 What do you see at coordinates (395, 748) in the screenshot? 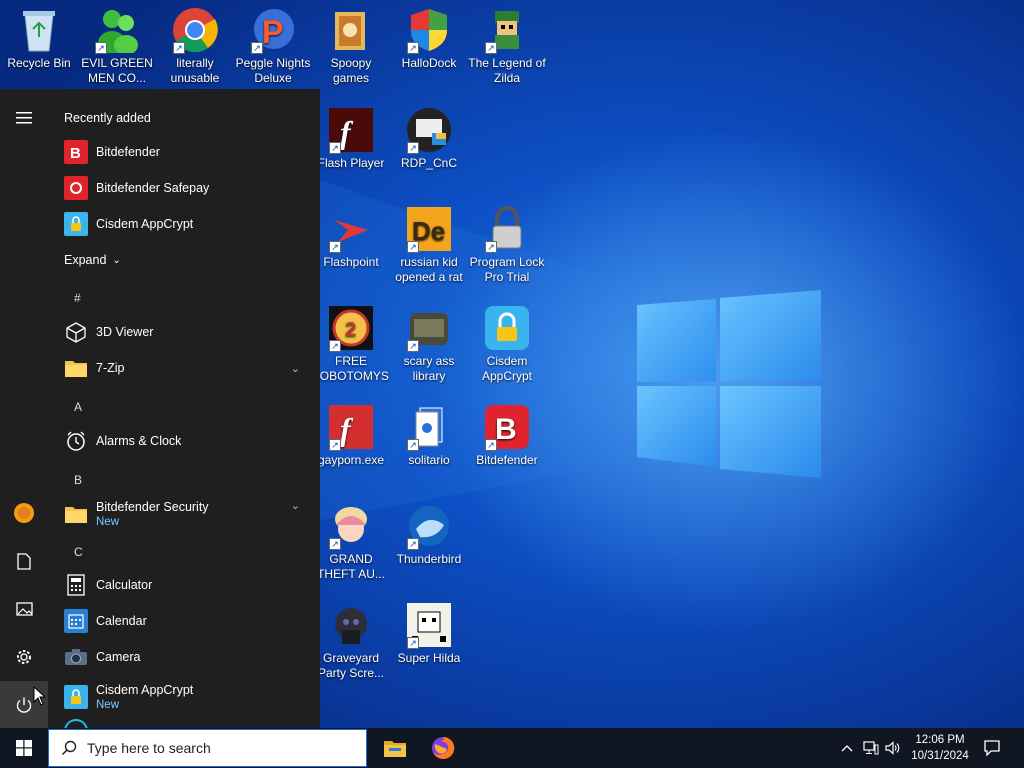
I see `file-explorer-icon` at bounding box center [395, 748].